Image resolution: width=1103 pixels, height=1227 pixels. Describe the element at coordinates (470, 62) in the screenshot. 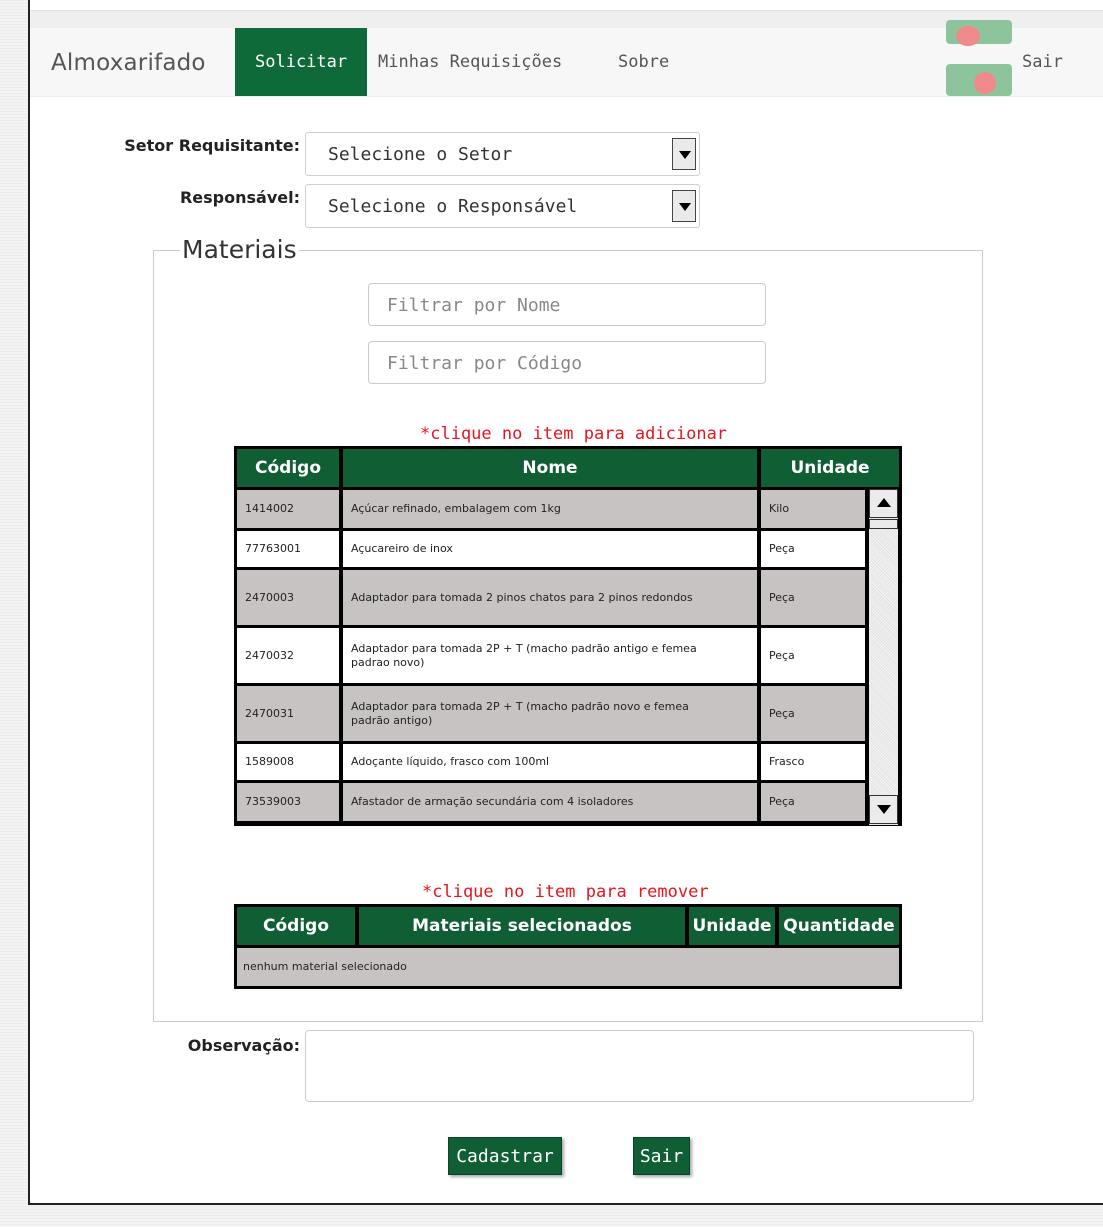

I see `nav-minhas-requisicoes: Minhas Requisições` at that location.